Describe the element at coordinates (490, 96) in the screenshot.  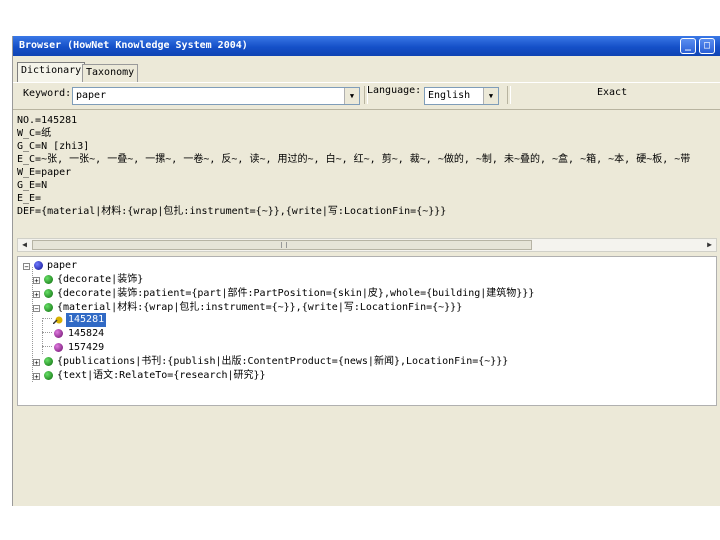
I see `language-dropdown-icon: ▼` at that location.